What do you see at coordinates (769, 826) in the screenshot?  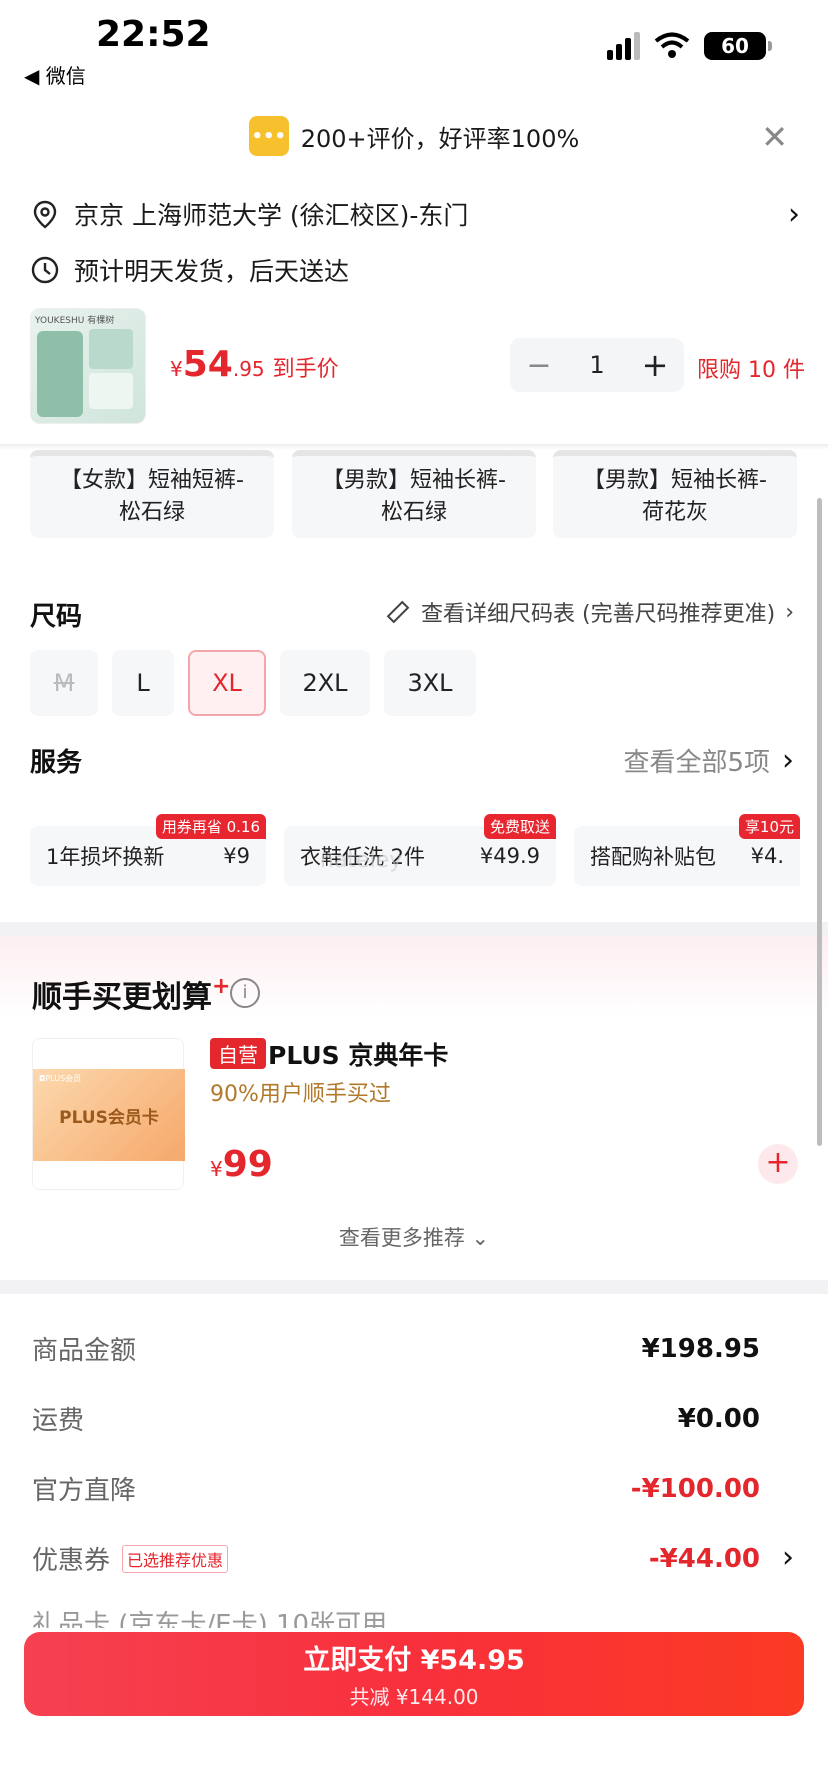 I see `service-badge: 享10元` at bounding box center [769, 826].